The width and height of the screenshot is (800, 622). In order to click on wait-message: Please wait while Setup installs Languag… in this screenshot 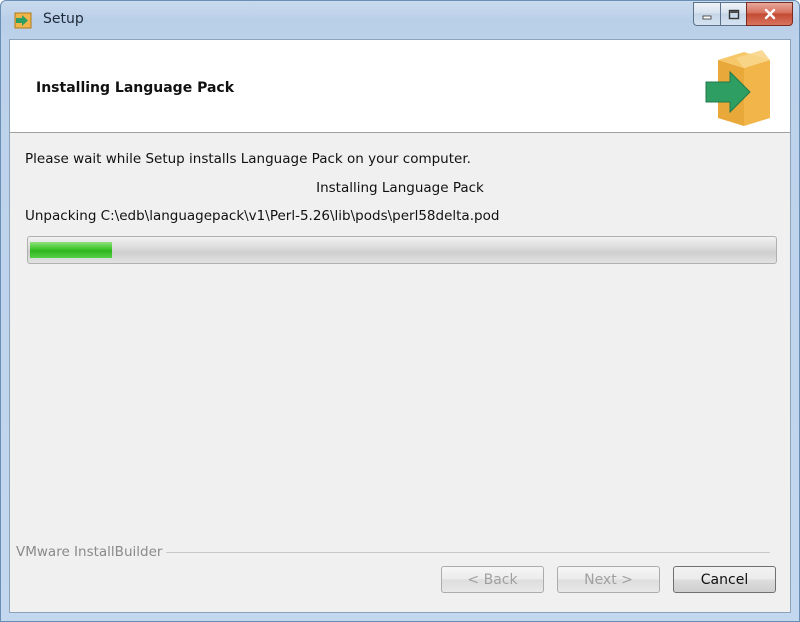, I will do `click(248, 159)`.